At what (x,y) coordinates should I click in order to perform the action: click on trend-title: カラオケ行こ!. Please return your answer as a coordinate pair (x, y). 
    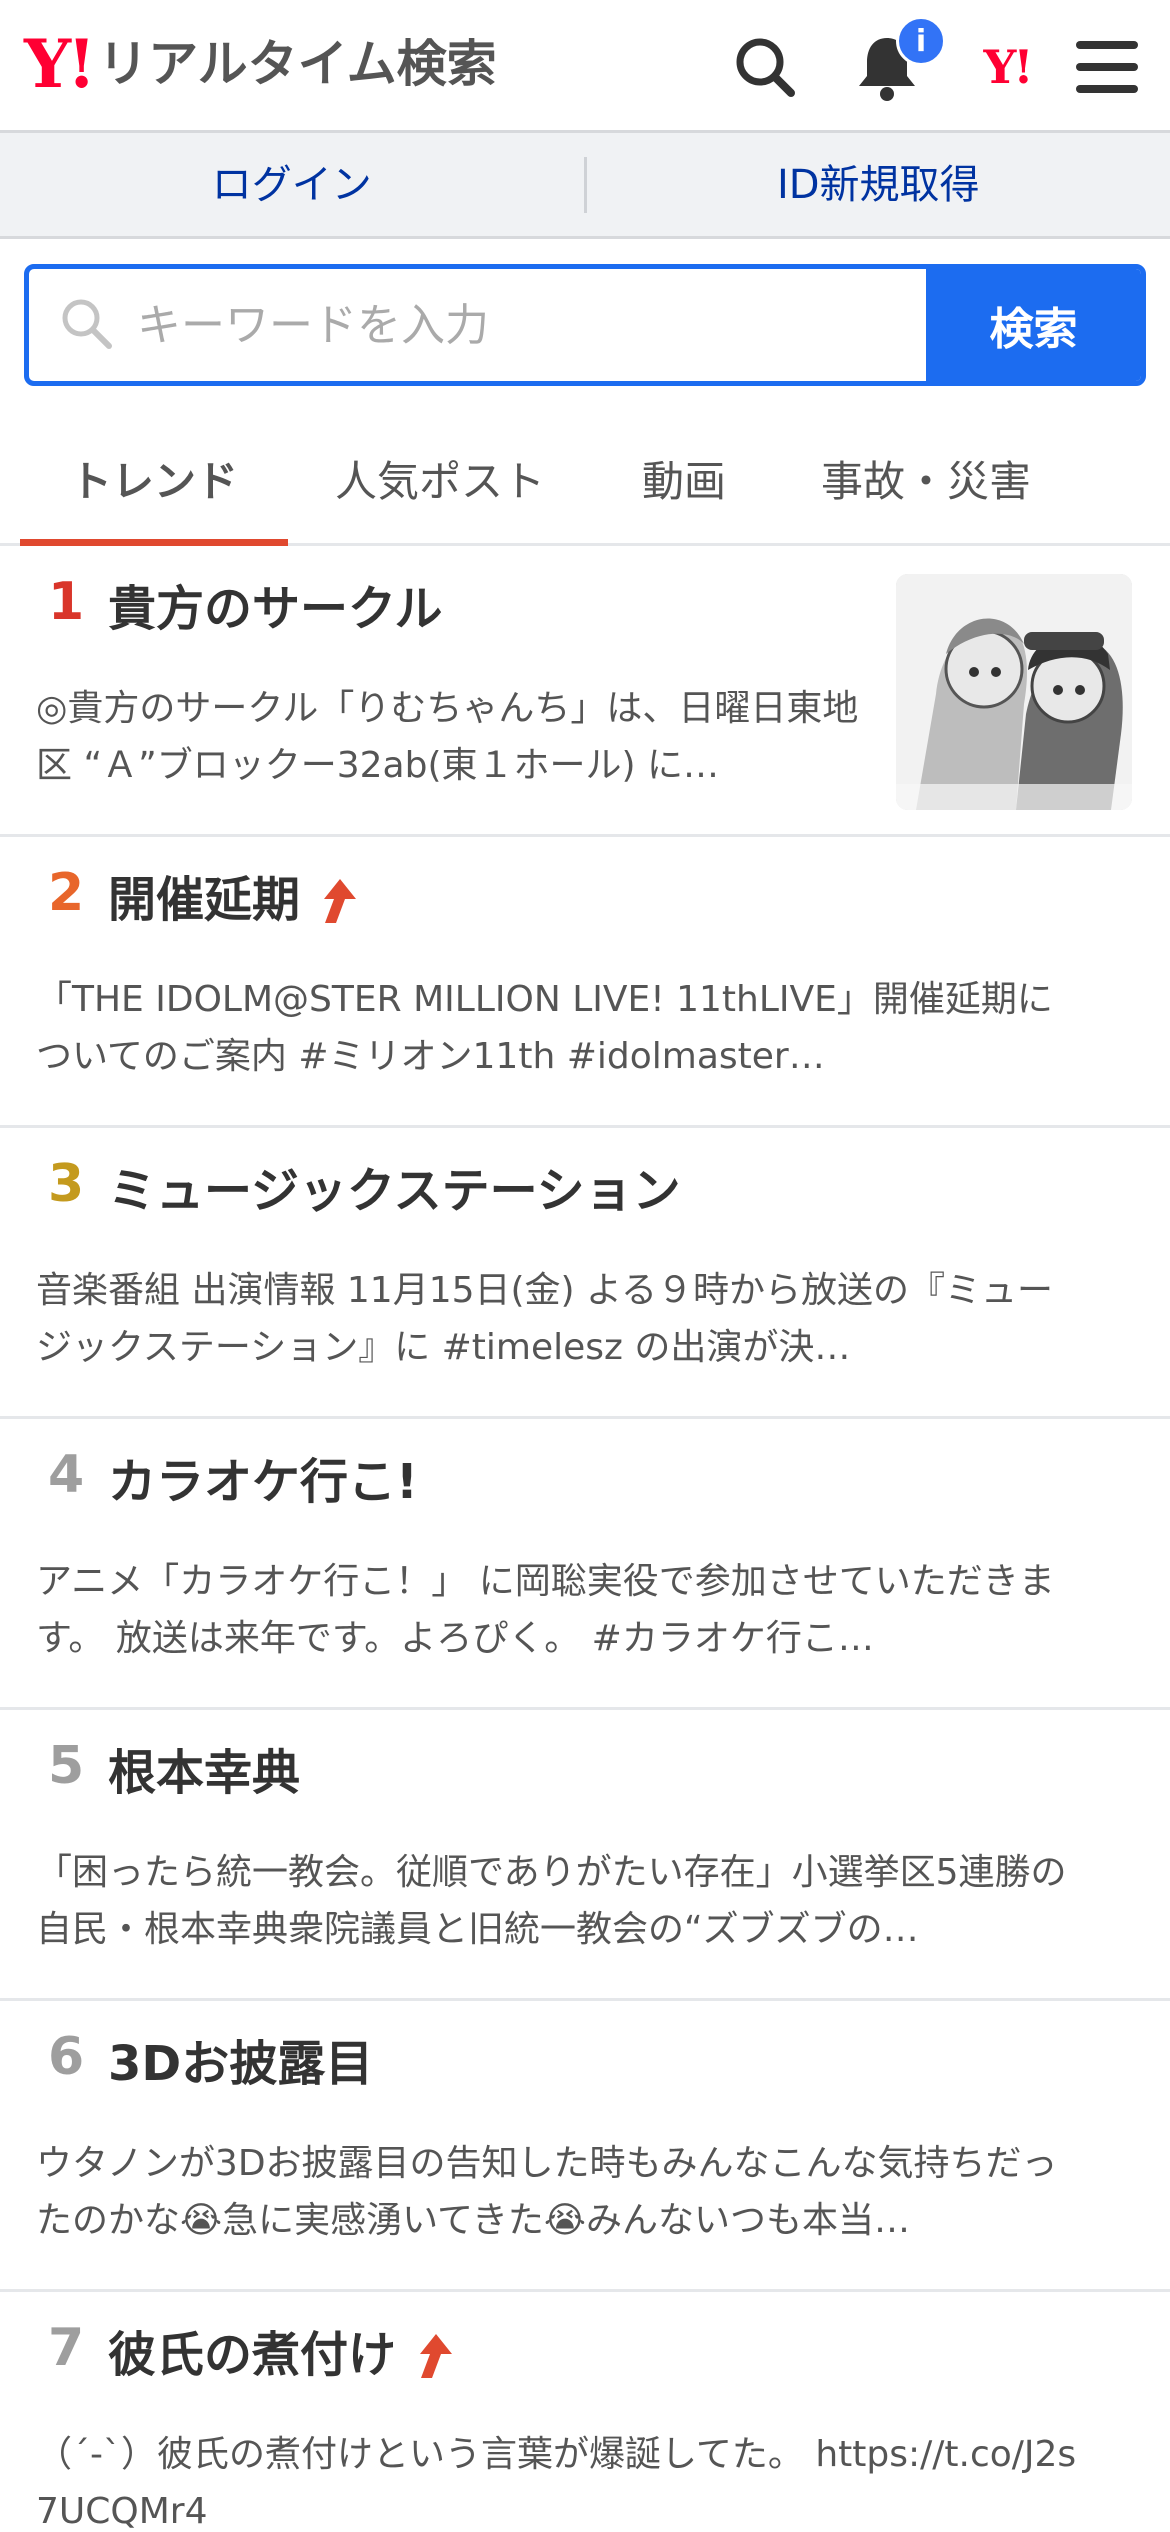
    Looking at the image, I should click on (263, 1482).